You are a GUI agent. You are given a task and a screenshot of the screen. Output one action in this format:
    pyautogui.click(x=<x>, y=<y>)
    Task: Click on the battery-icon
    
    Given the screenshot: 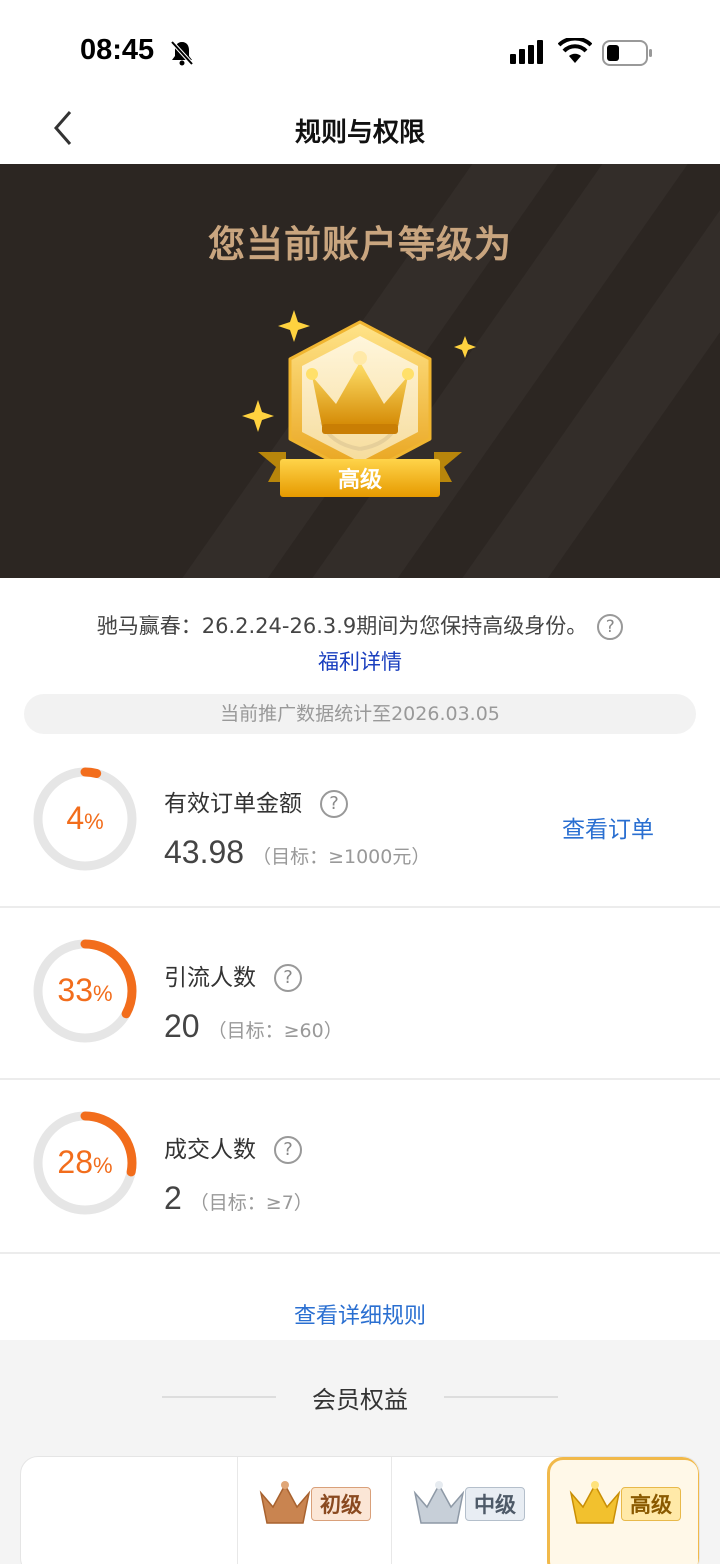 What is the action you would take?
    pyautogui.click(x=627, y=53)
    